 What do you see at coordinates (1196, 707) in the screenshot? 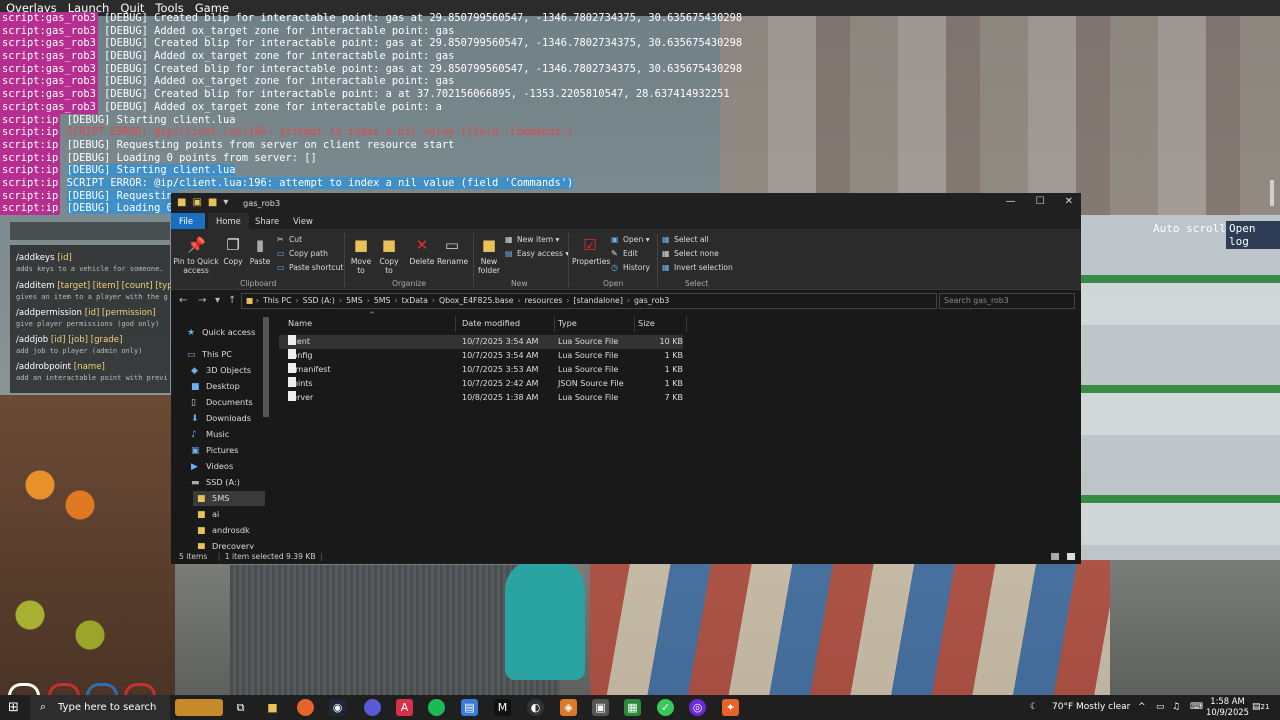
I see `language-icon: ⌨` at bounding box center [1196, 707].